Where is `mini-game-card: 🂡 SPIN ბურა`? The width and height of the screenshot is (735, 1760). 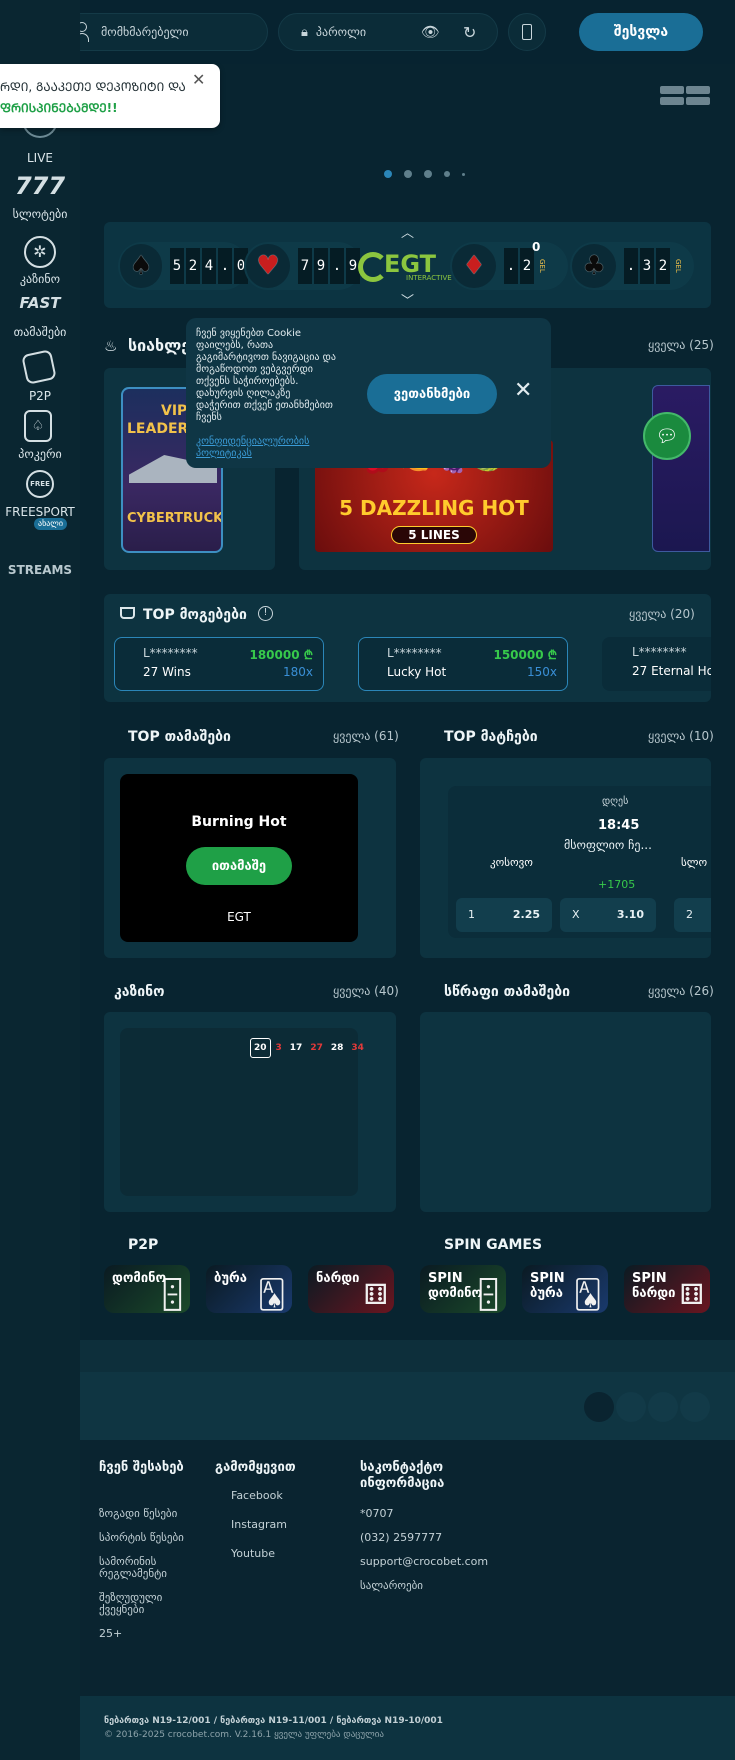
mini-game-card: 🂡 SPIN ბურა is located at coordinates (565, 1289).